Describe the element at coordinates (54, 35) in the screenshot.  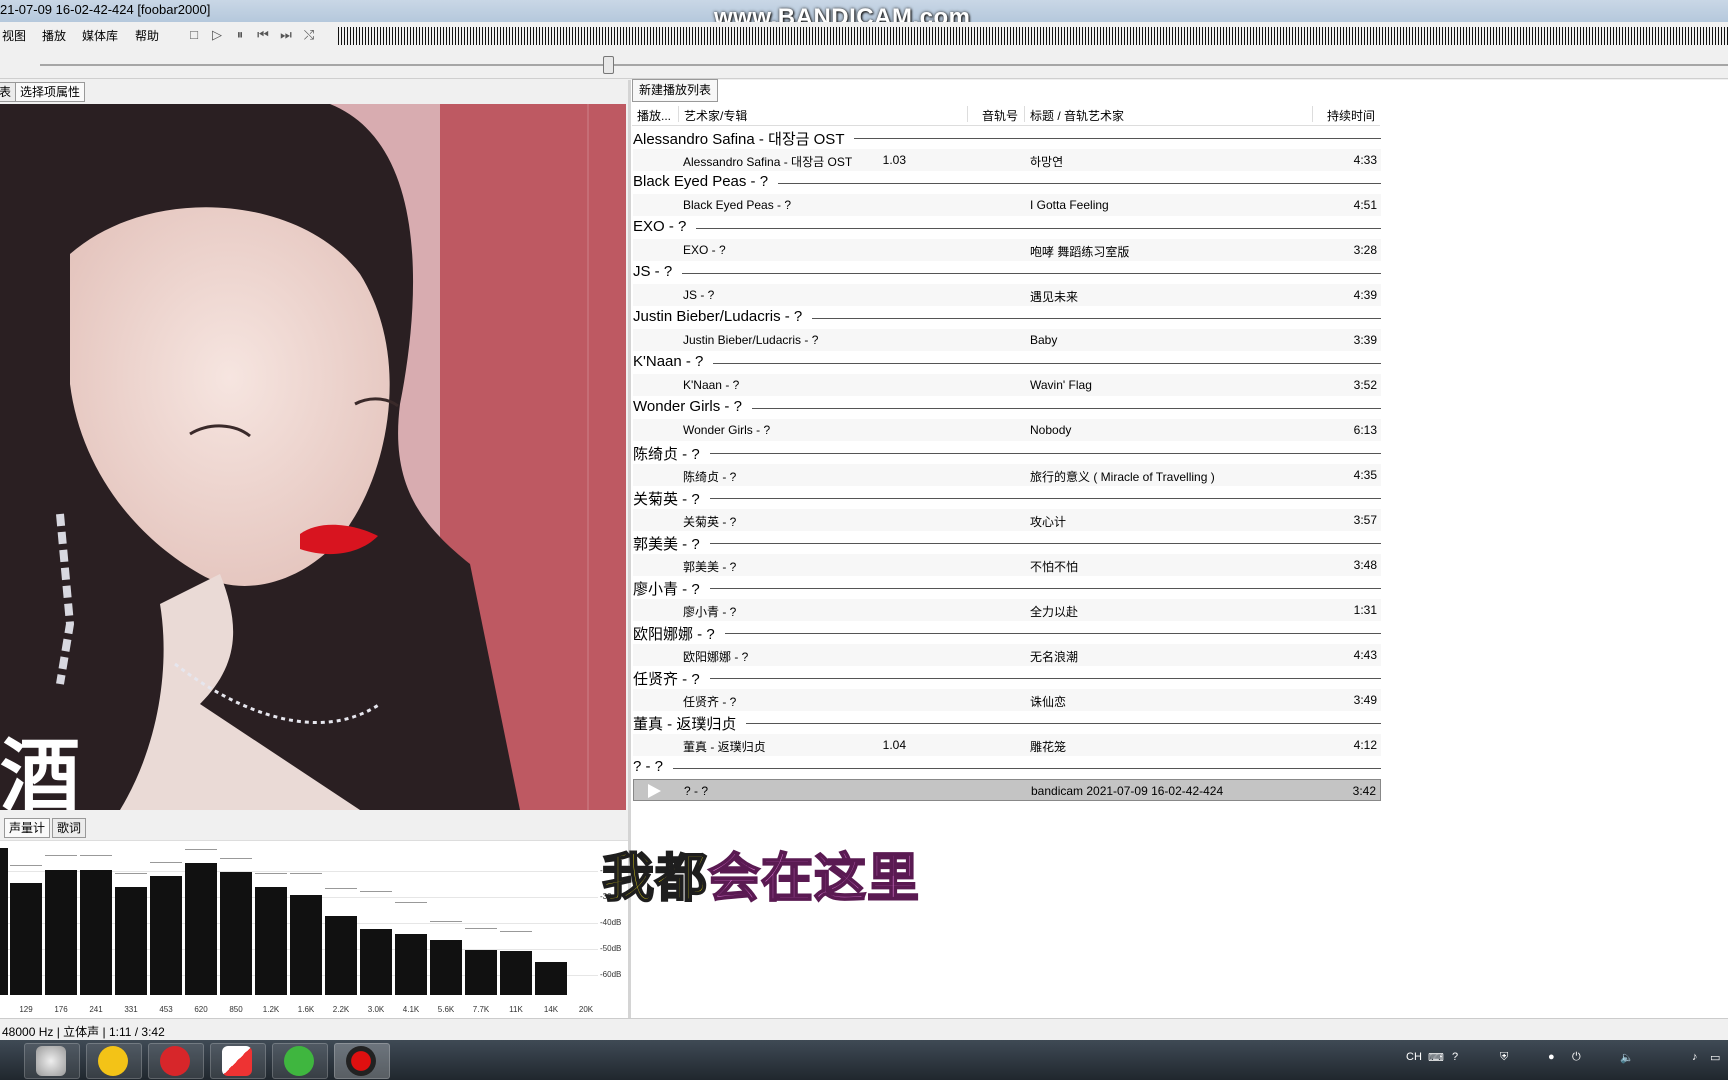
I see `menu-playback: 播放` at that location.